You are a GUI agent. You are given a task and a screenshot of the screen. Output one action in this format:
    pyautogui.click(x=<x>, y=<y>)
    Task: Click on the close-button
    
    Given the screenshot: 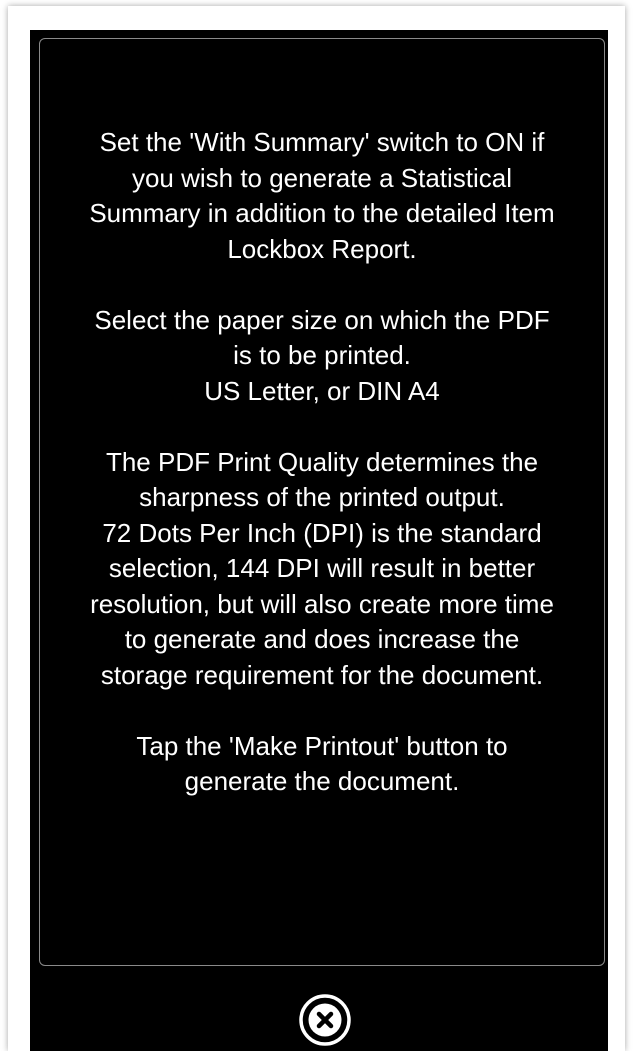 What is the action you would take?
    pyautogui.click(x=325, y=1020)
    